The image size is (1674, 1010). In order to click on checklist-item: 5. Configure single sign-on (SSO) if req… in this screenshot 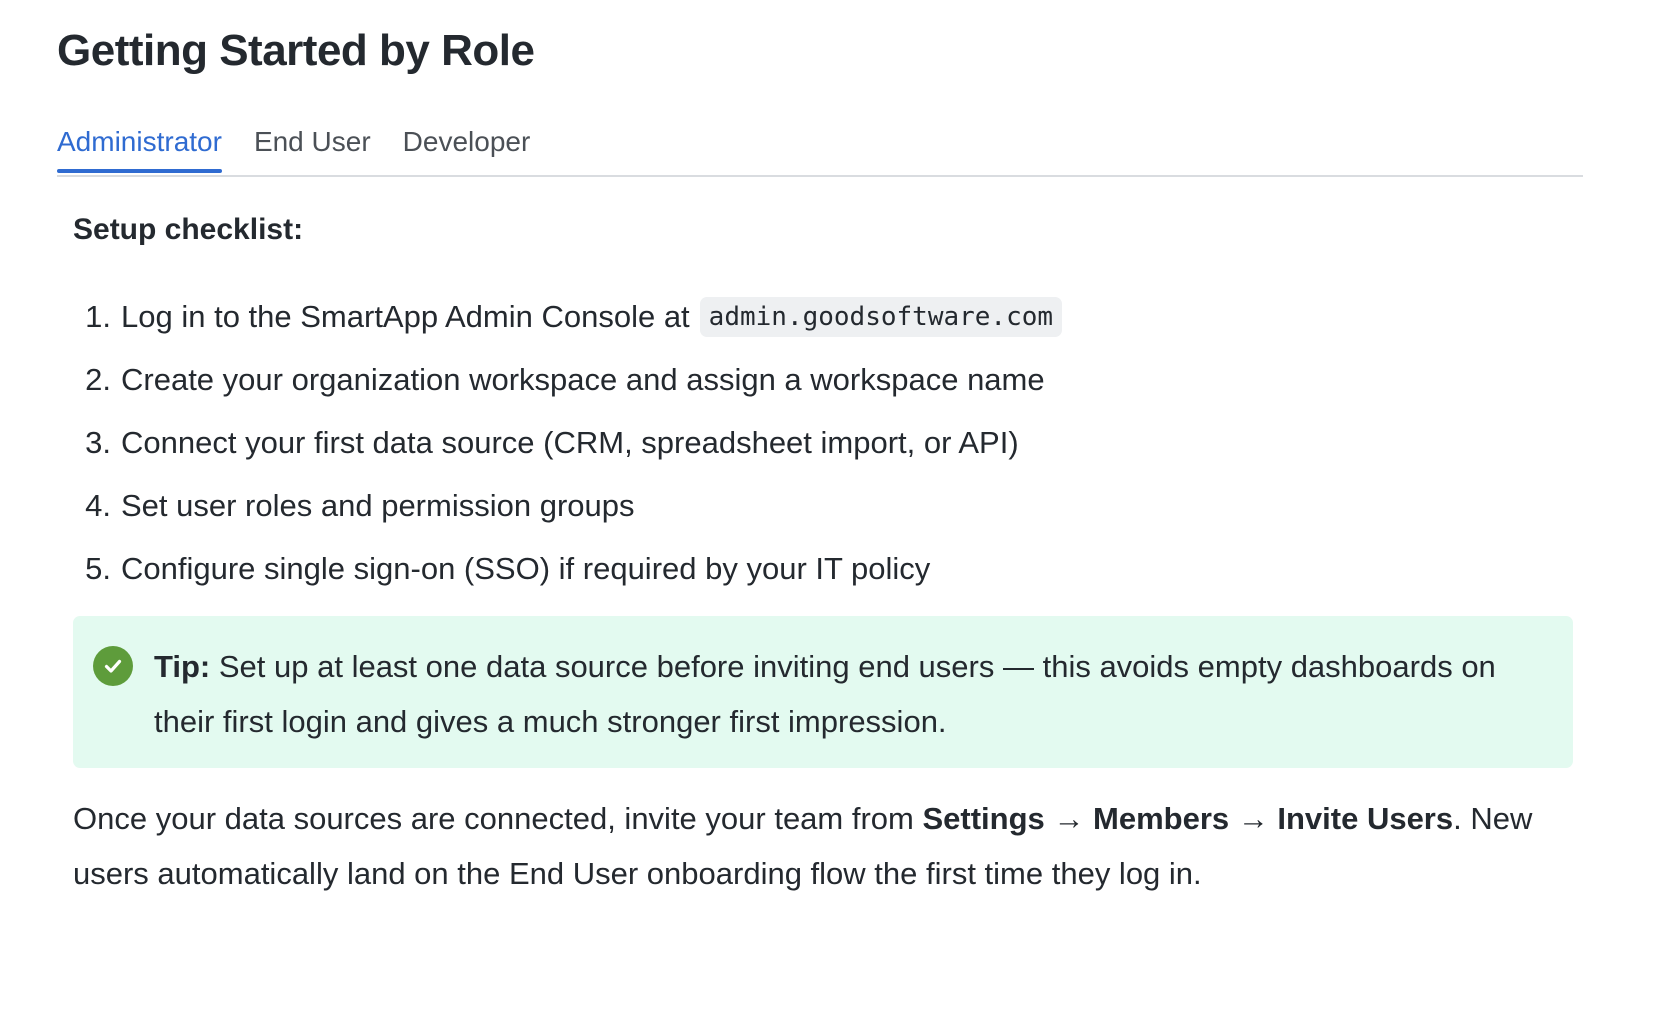, I will do `click(567, 568)`.